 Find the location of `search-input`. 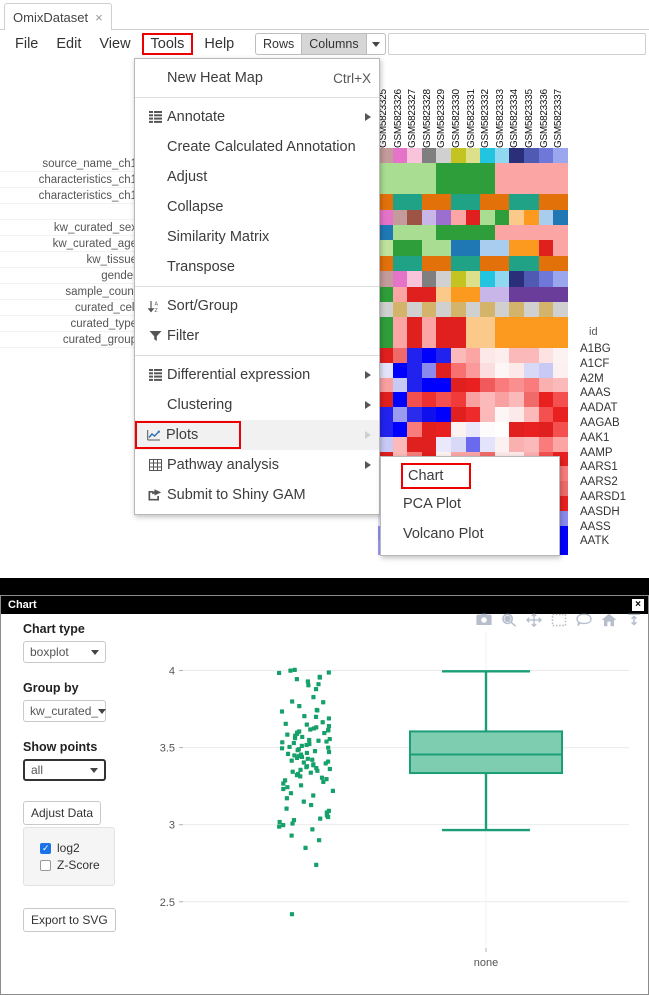

search-input is located at coordinates (517, 44).